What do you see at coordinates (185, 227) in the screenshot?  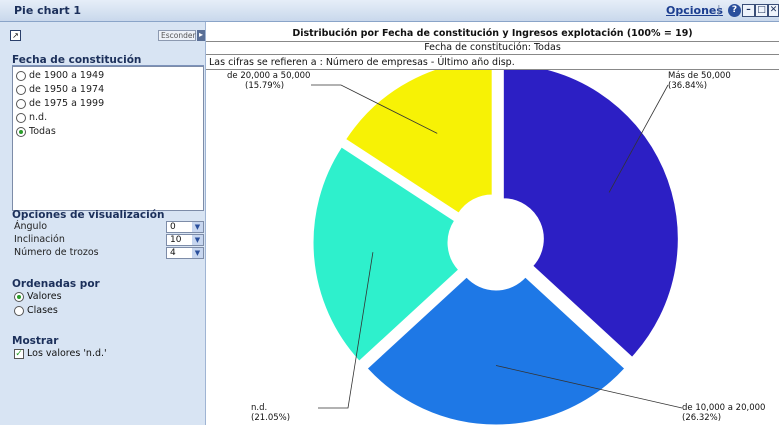 I see `angulo-select: 0 ▼` at bounding box center [185, 227].